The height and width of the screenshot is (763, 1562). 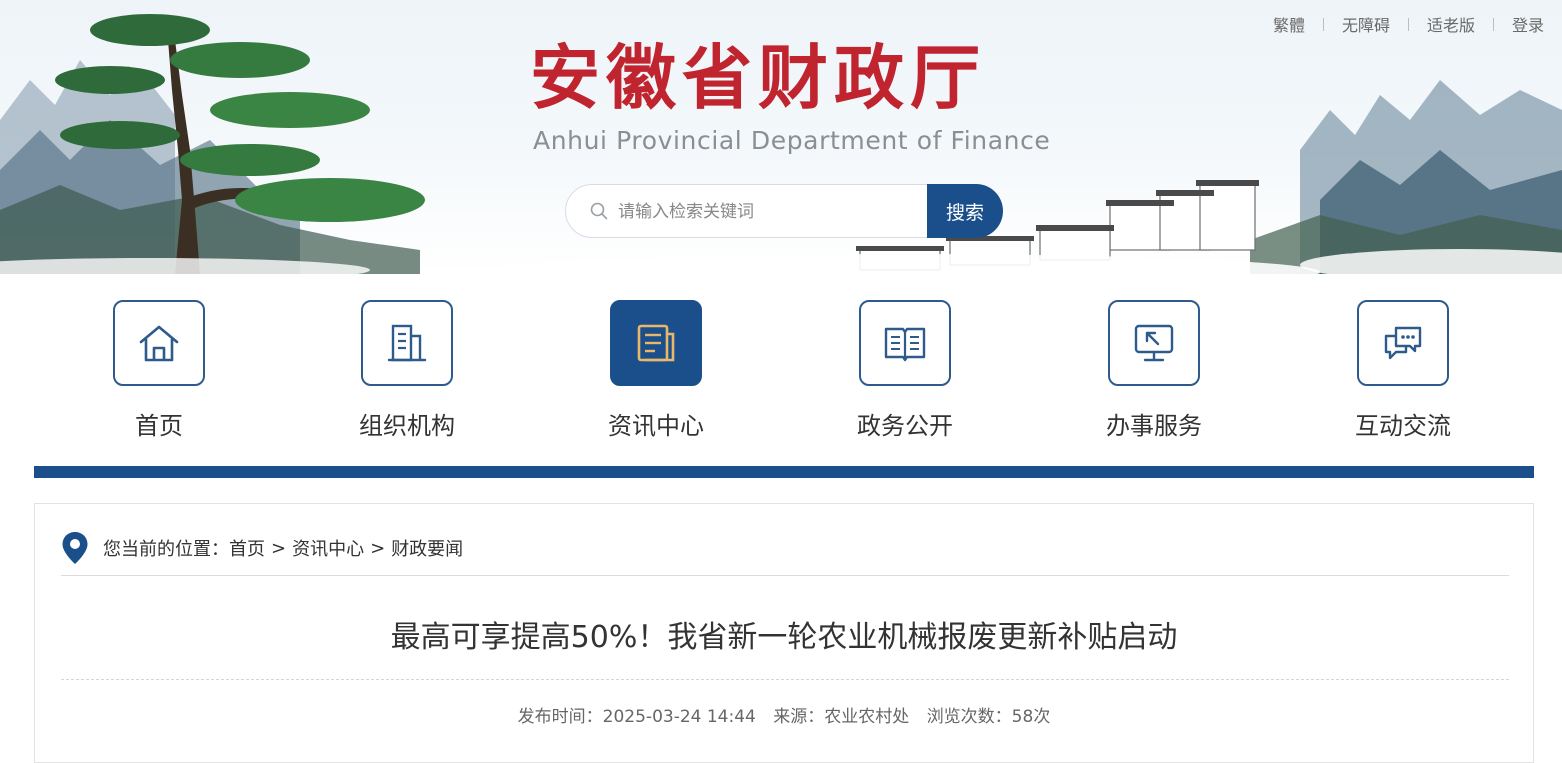 I want to click on chat-icon, so click(x=1403, y=343).